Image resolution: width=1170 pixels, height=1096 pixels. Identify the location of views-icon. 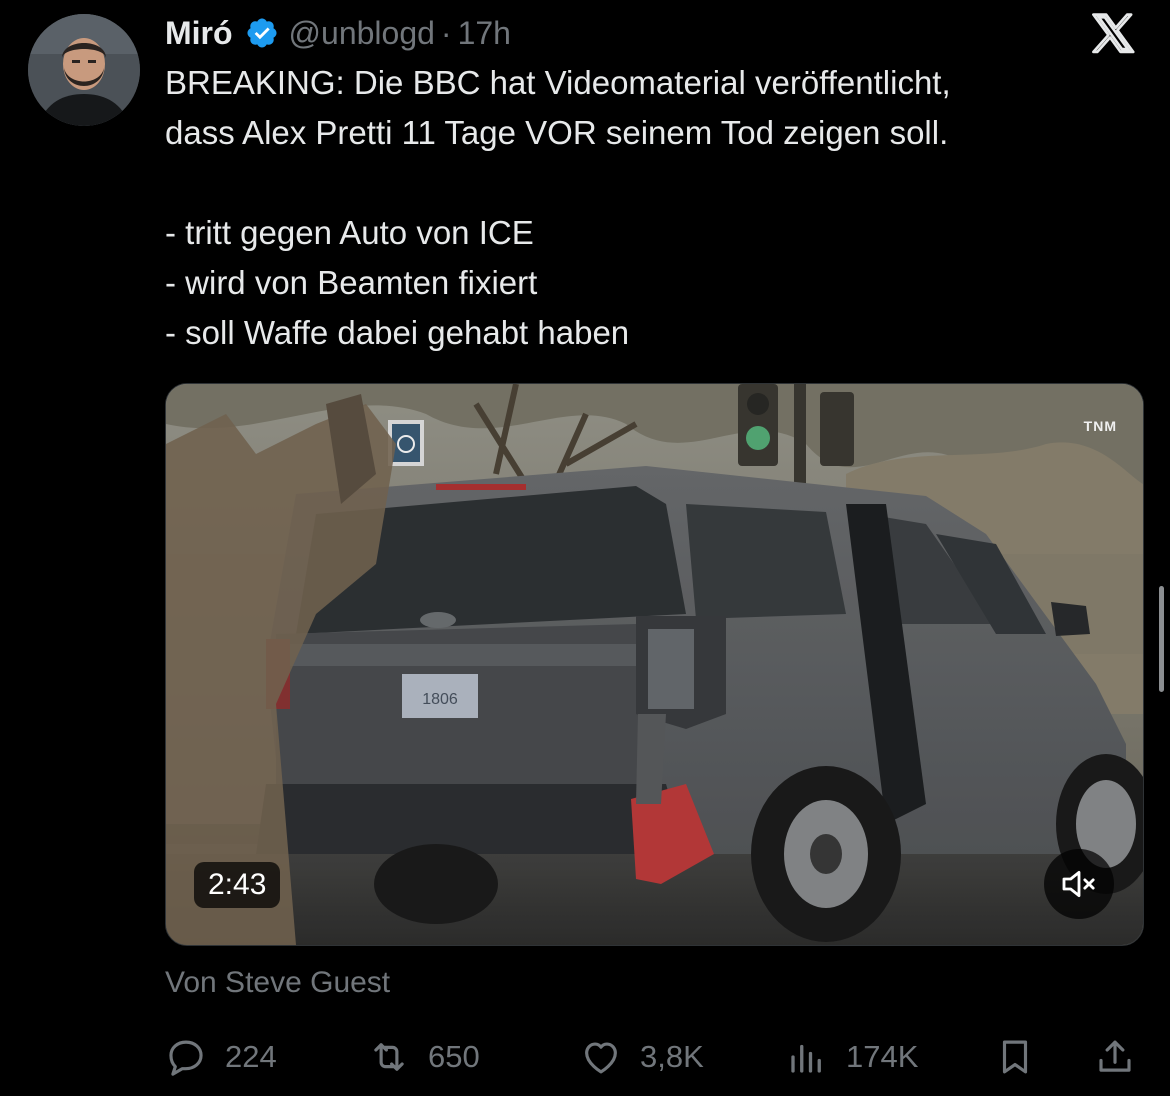
(806, 1058).